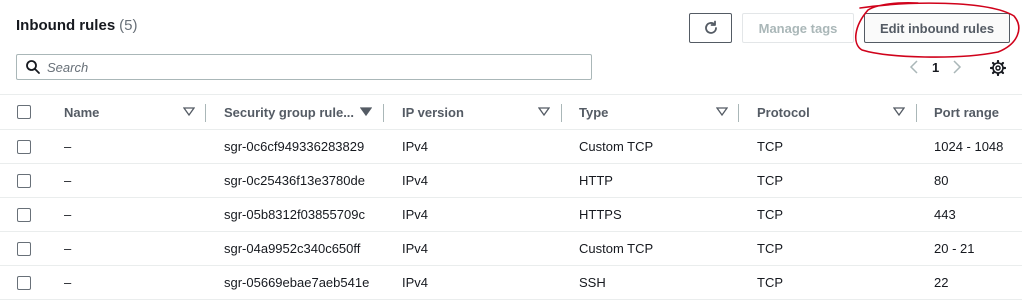 Image resolution: width=1022 pixels, height=300 pixels. I want to click on select-all-checkbox, so click(24, 112).